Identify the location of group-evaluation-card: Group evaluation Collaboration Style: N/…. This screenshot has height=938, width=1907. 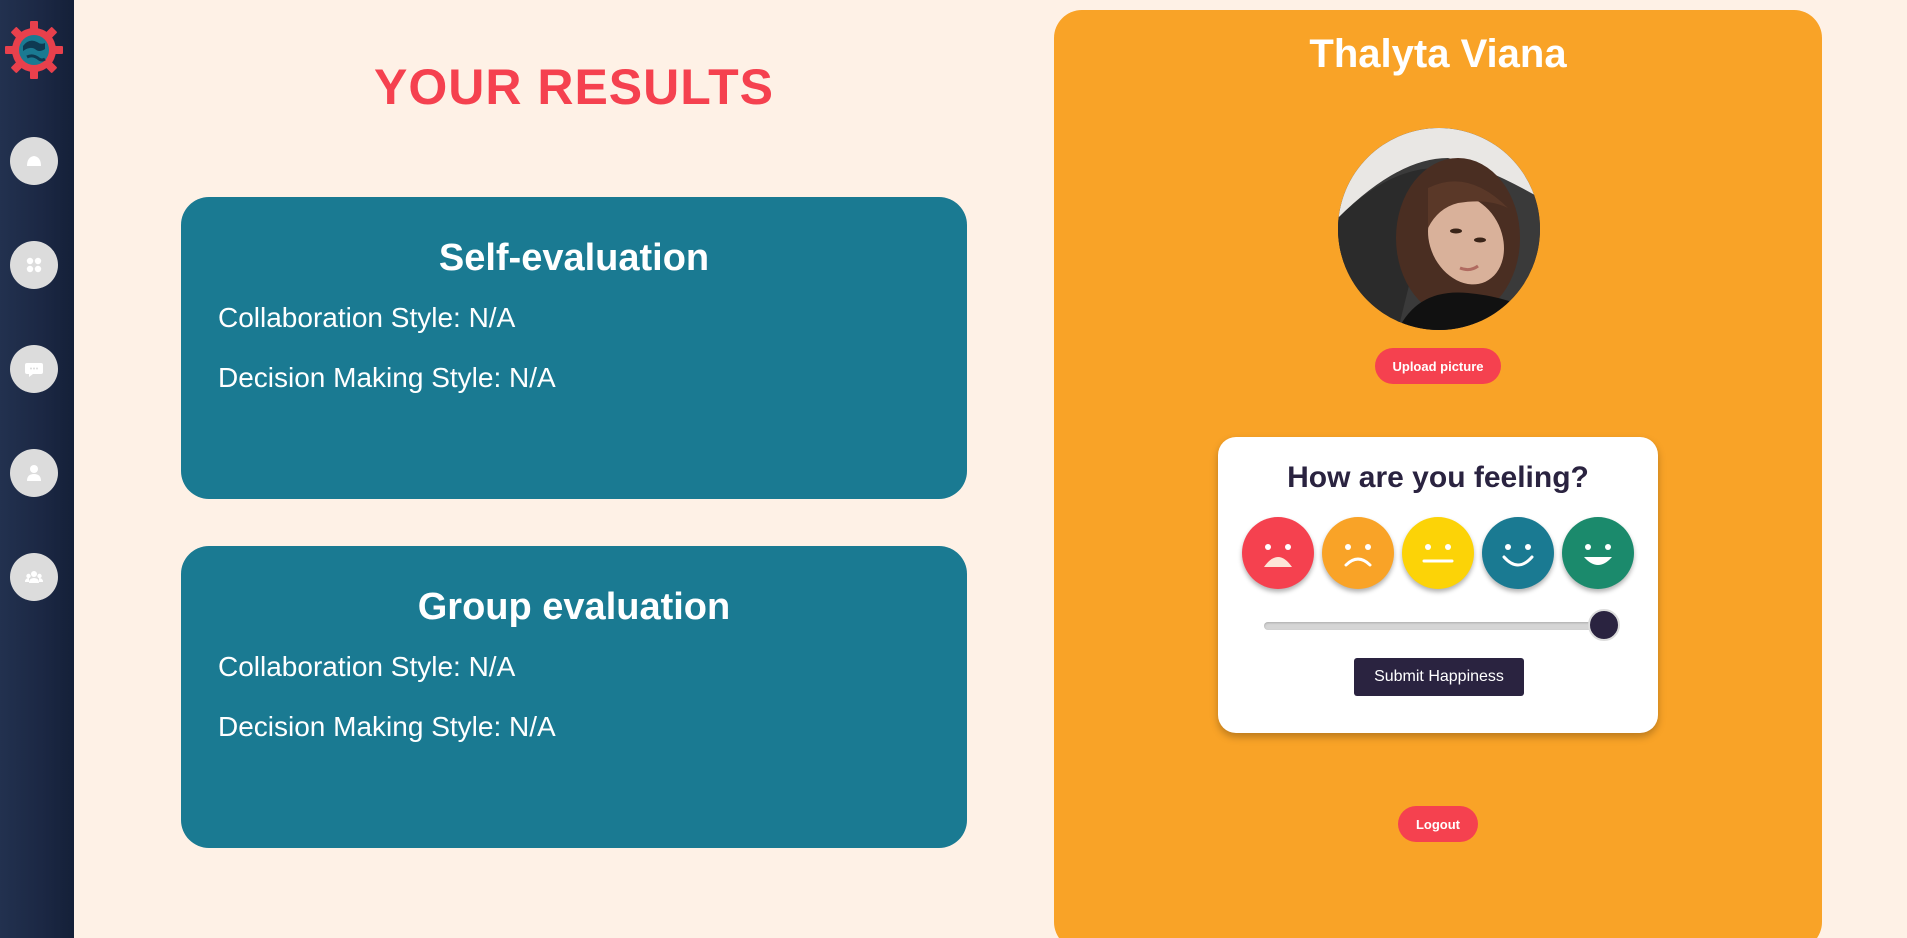
(574, 697).